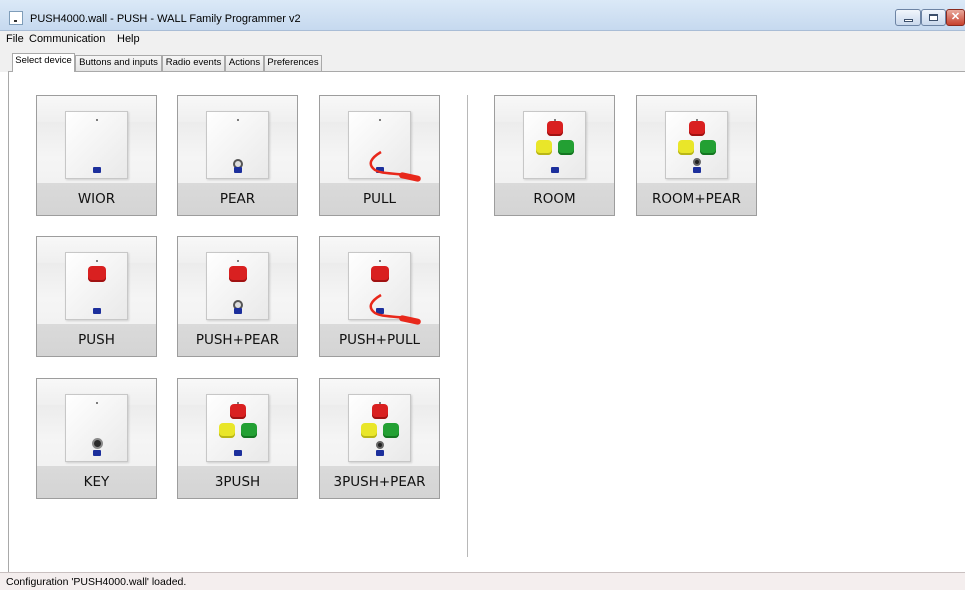 Image resolution: width=965 pixels, height=590 pixels. What do you see at coordinates (96, 199) in the screenshot?
I see `device-label: WIOR` at bounding box center [96, 199].